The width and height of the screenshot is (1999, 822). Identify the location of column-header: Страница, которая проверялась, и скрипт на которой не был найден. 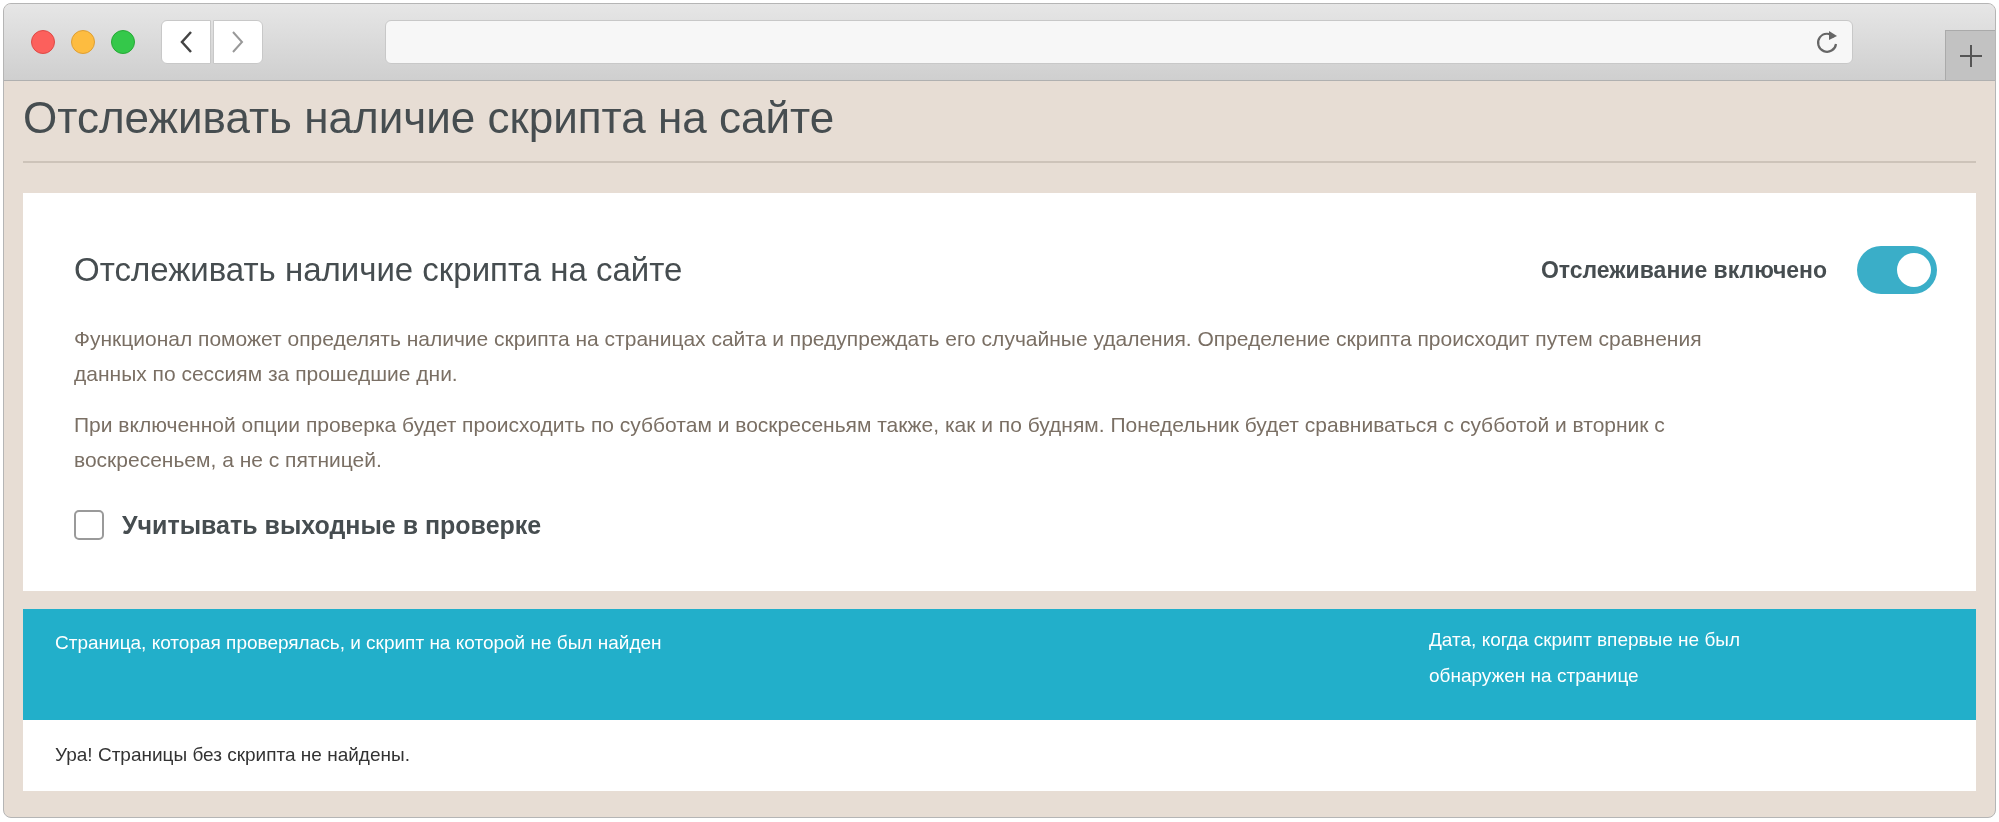
(358, 643).